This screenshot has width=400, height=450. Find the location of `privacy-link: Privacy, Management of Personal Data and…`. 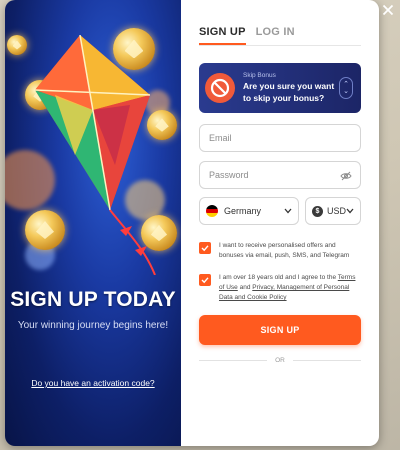

privacy-link: Privacy, Management of Personal Data and… is located at coordinates (284, 292).